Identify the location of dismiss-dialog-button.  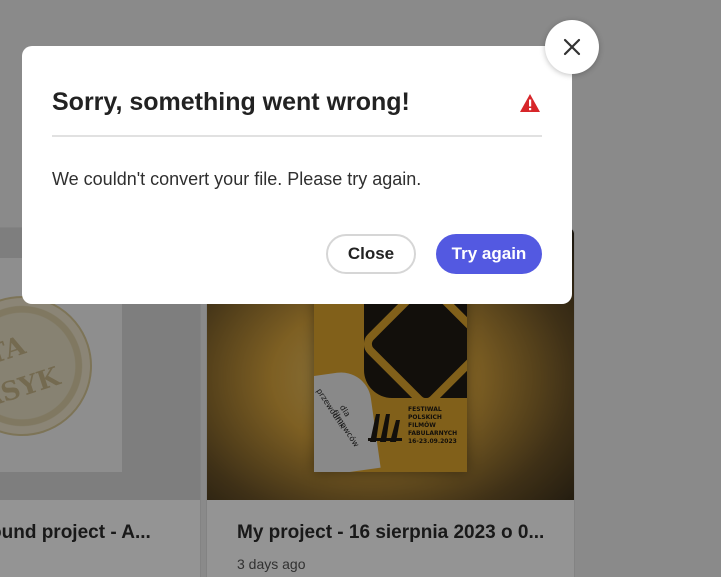
(572, 47).